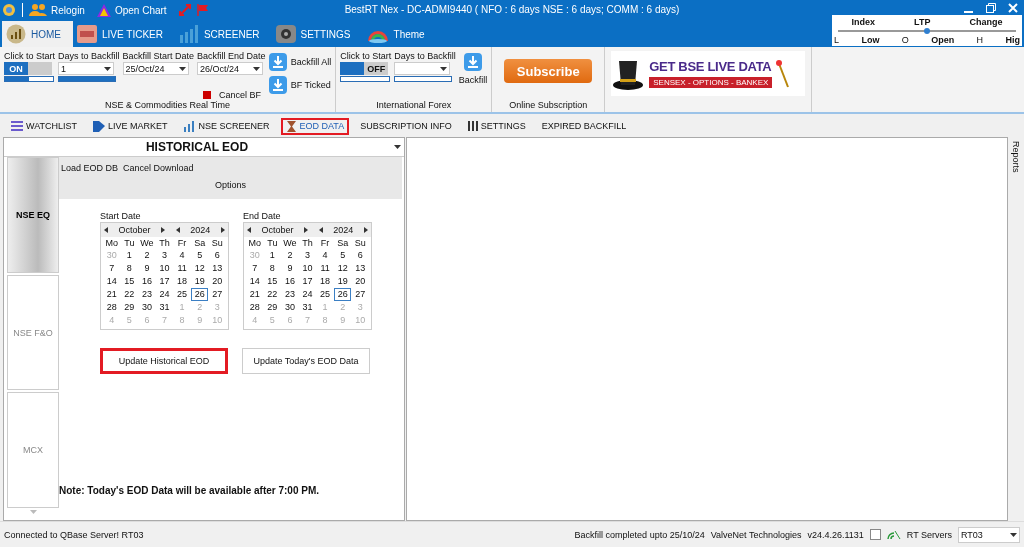 The image size is (1024, 547). I want to click on backfill-button: Backfill All, so click(300, 62).